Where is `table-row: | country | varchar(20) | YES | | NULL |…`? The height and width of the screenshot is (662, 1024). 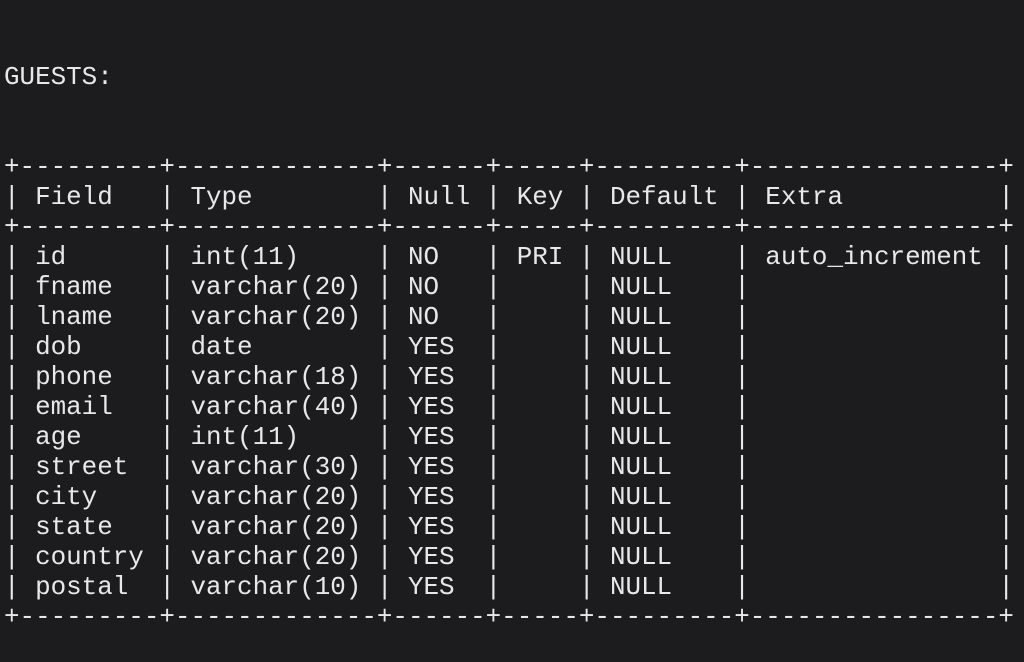 table-row: | country | varchar(20) | YES | | NULL |… is located at coordinates (509, 557).